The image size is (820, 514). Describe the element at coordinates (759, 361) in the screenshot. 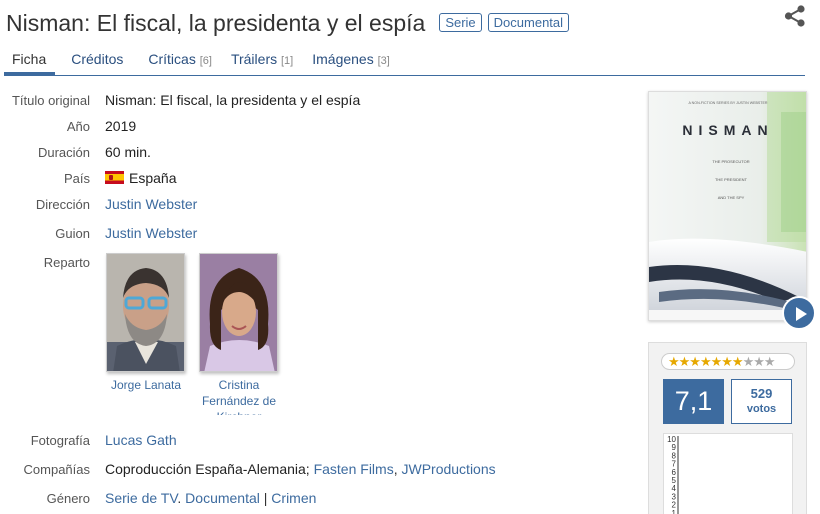

I see `stars-empty: ★★★` at that location.